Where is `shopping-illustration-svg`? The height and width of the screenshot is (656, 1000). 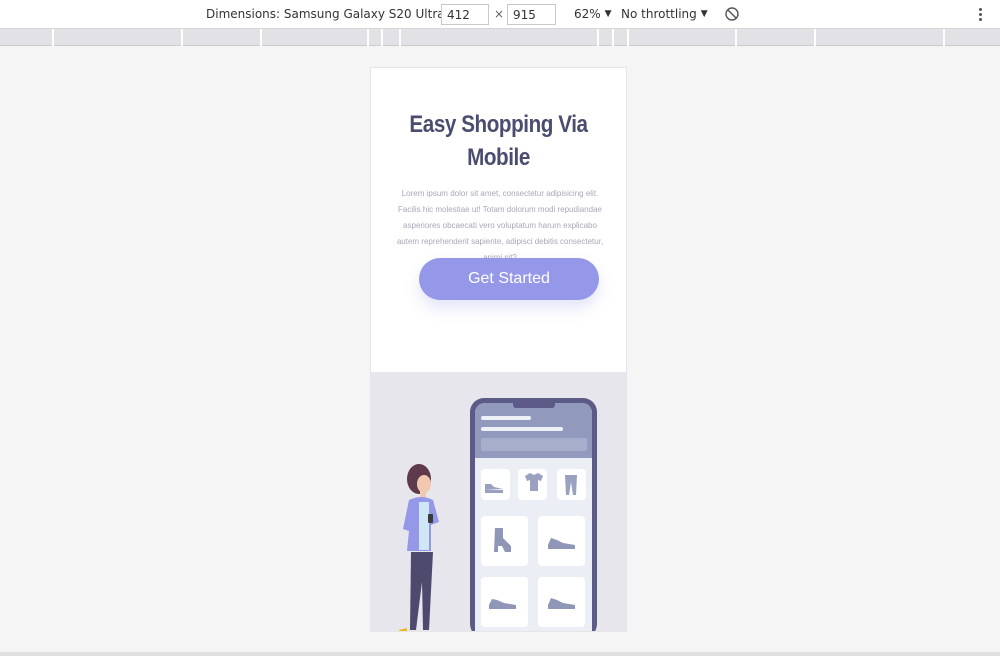 shopping-illustration-svg is located at coordinates (498, 514).